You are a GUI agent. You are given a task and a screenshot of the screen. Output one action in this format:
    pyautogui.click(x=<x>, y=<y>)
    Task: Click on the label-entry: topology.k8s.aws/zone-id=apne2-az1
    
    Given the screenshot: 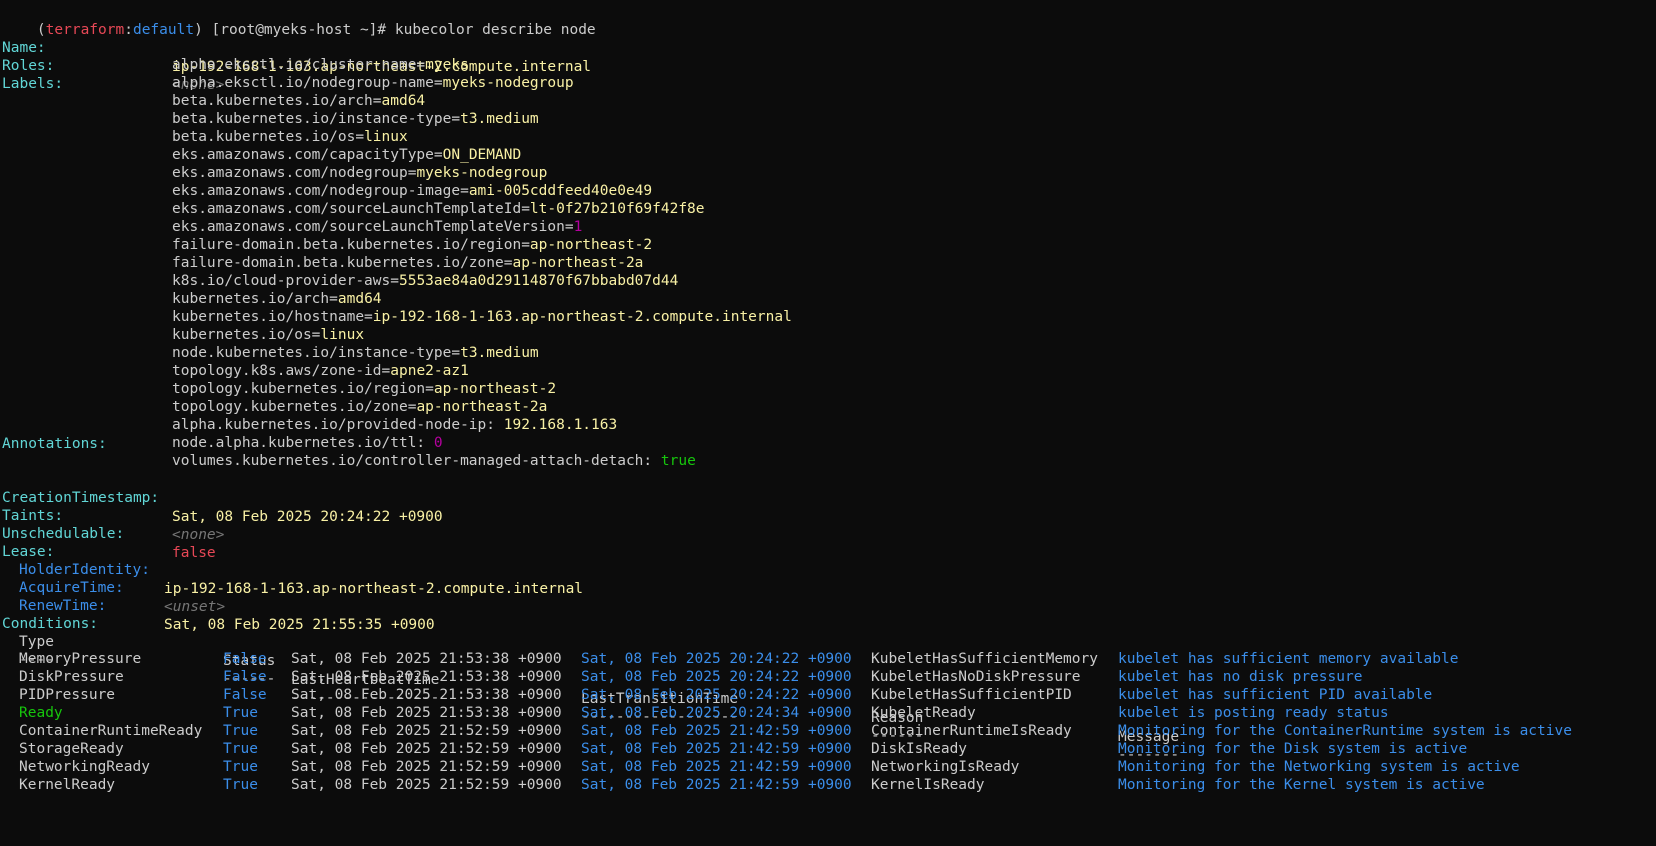 What is the action you would take?
    pyautogui.click(x=320, y=371)
    